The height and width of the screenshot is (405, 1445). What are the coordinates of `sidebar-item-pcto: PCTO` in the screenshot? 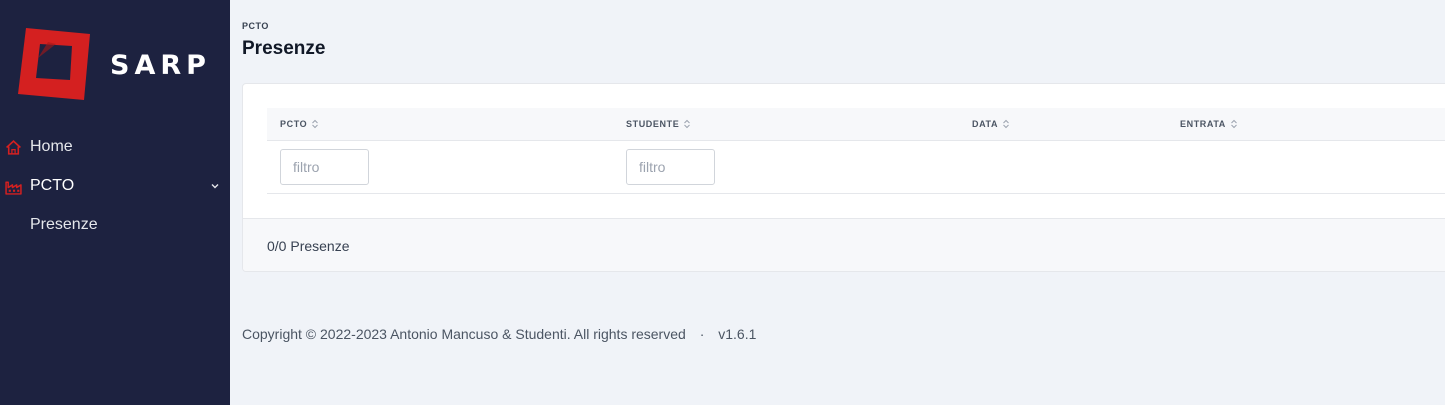 It's located at (115, 186).